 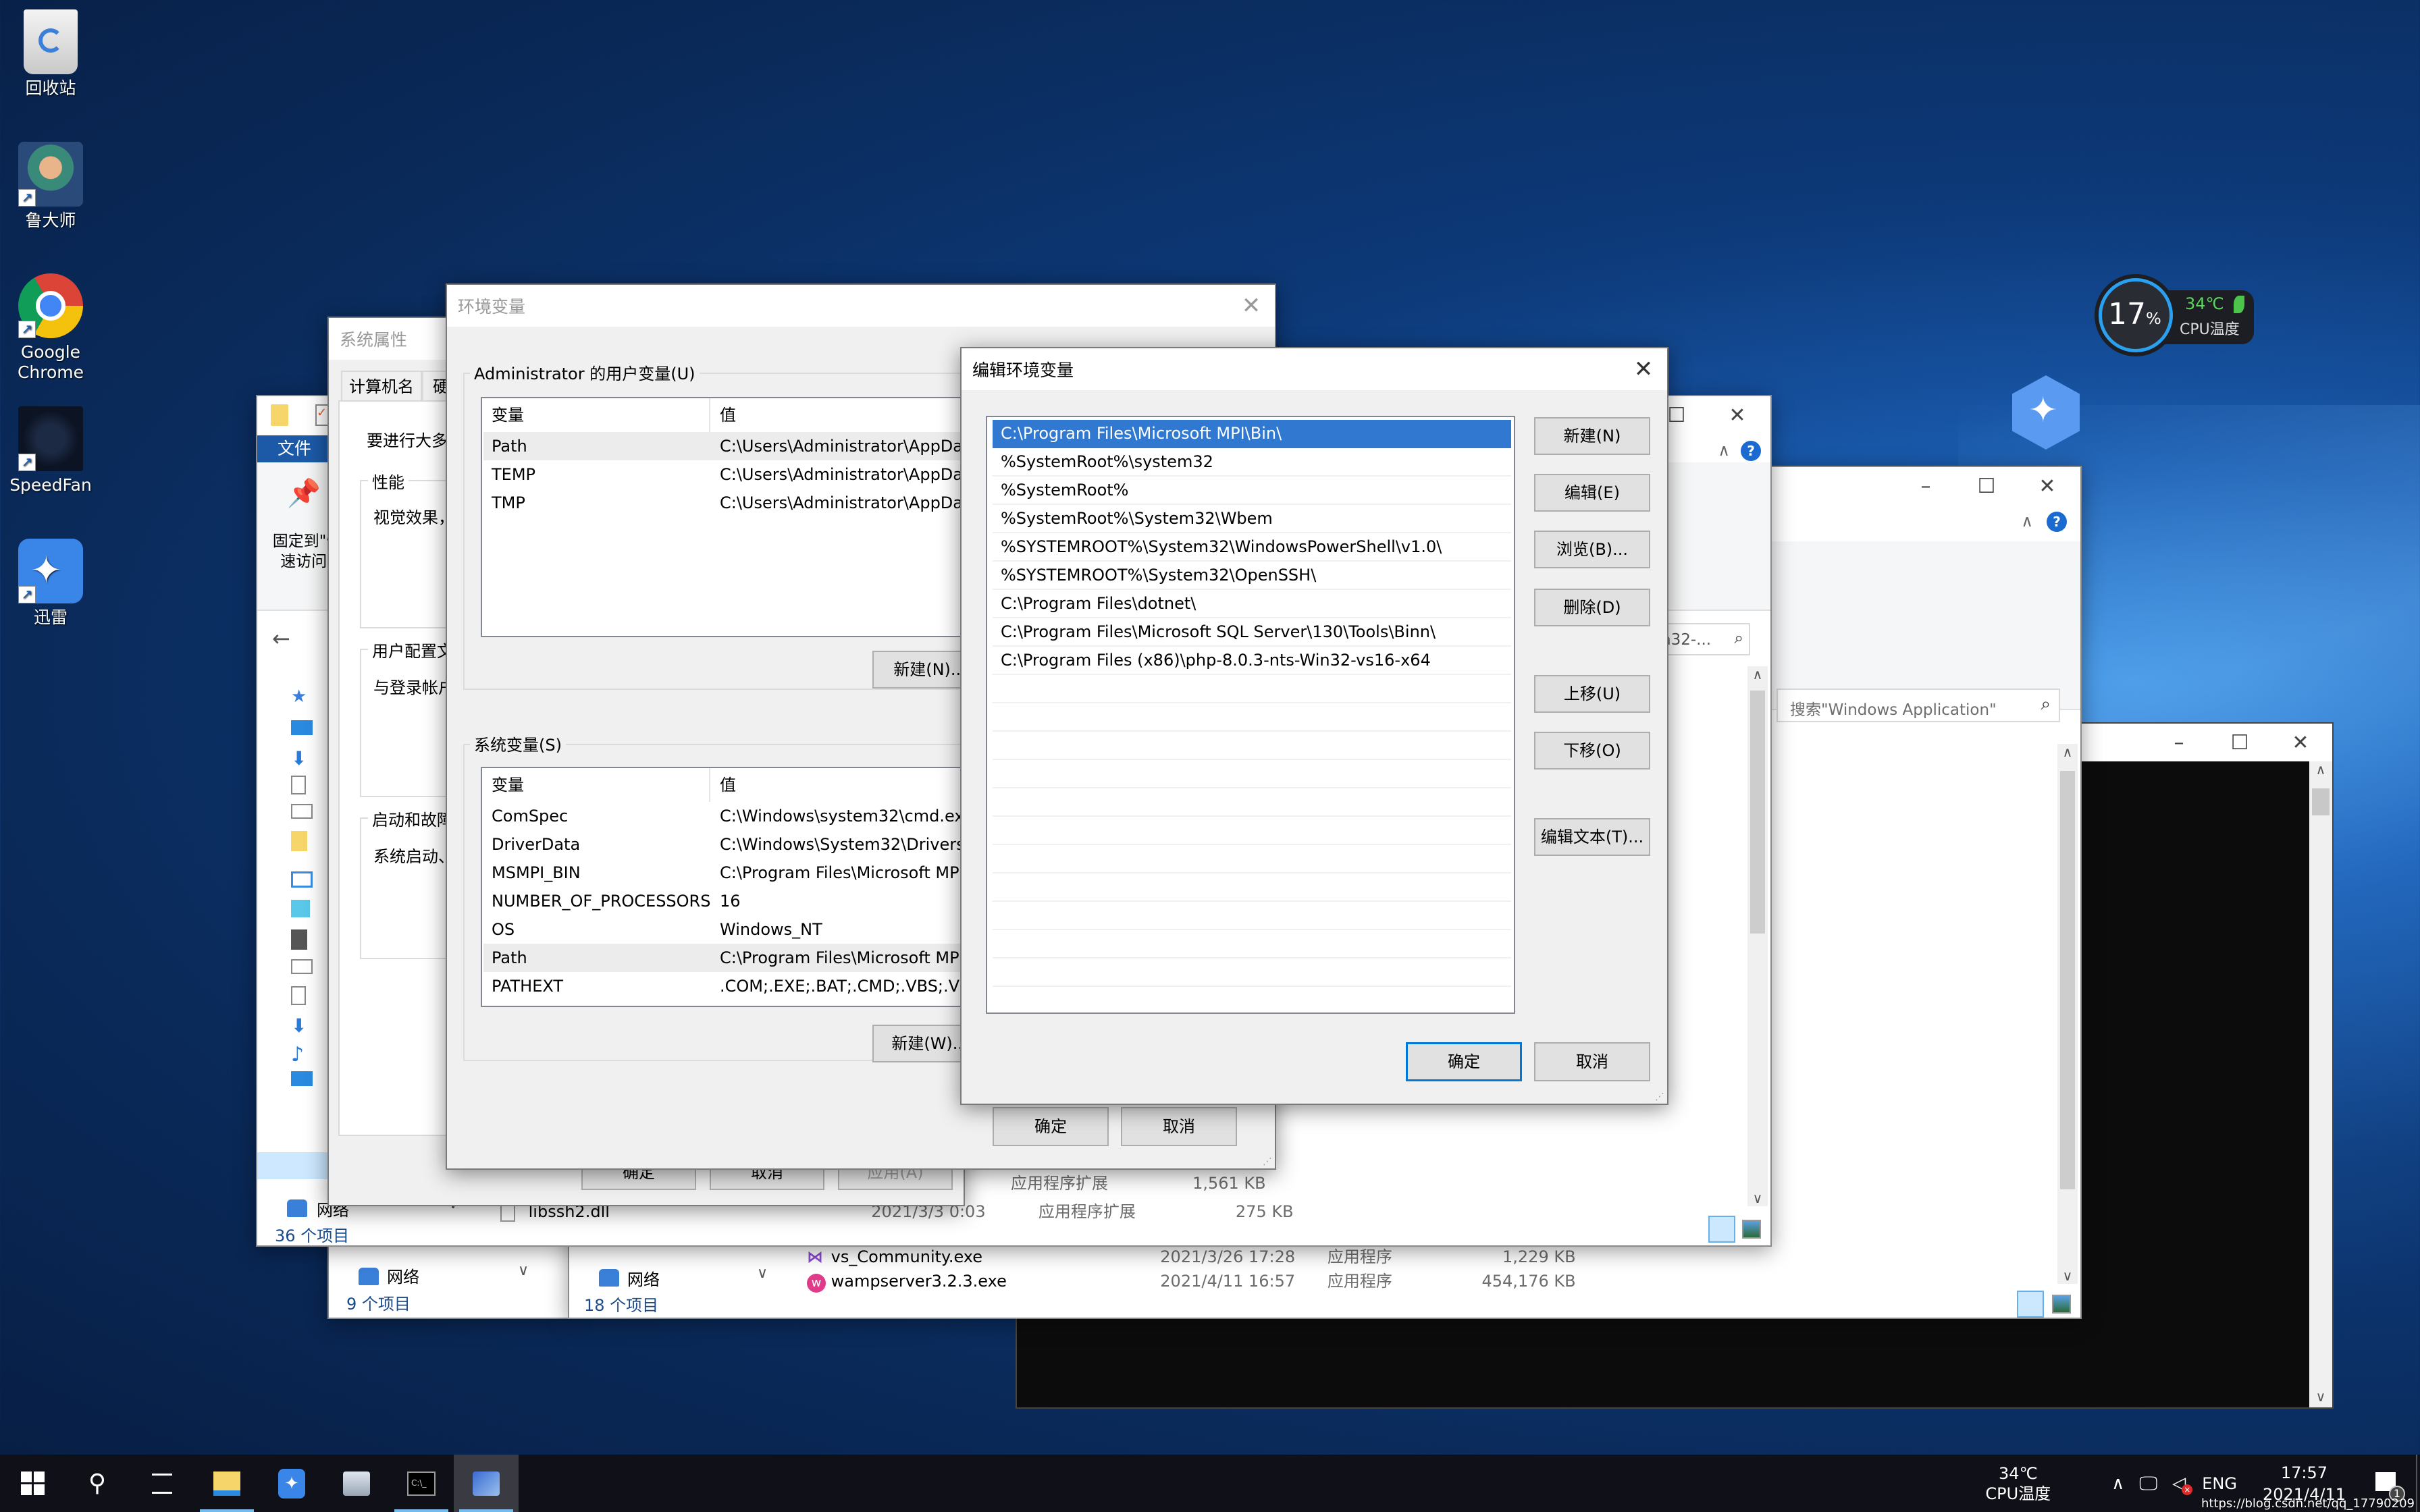 What do you see at coordinates (1757, 936) in the screenshot?
I see `file-scrollbar: ∧ ∨` at bounding box center [1757, 936].